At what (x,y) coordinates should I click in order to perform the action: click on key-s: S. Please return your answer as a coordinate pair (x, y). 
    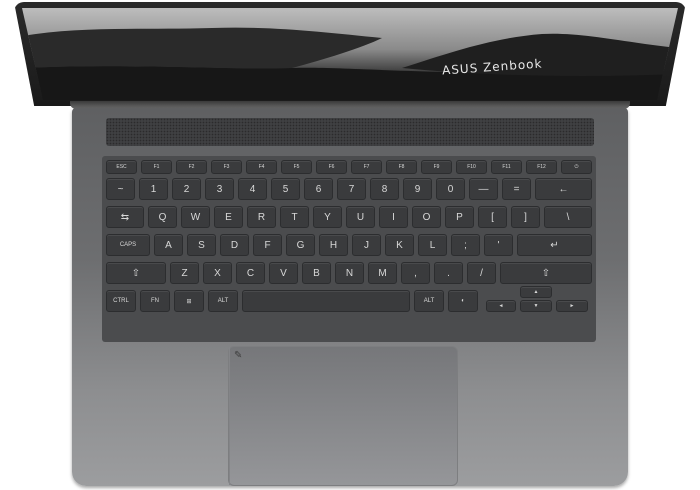
    Looking at the image, I should click on (201, 245).